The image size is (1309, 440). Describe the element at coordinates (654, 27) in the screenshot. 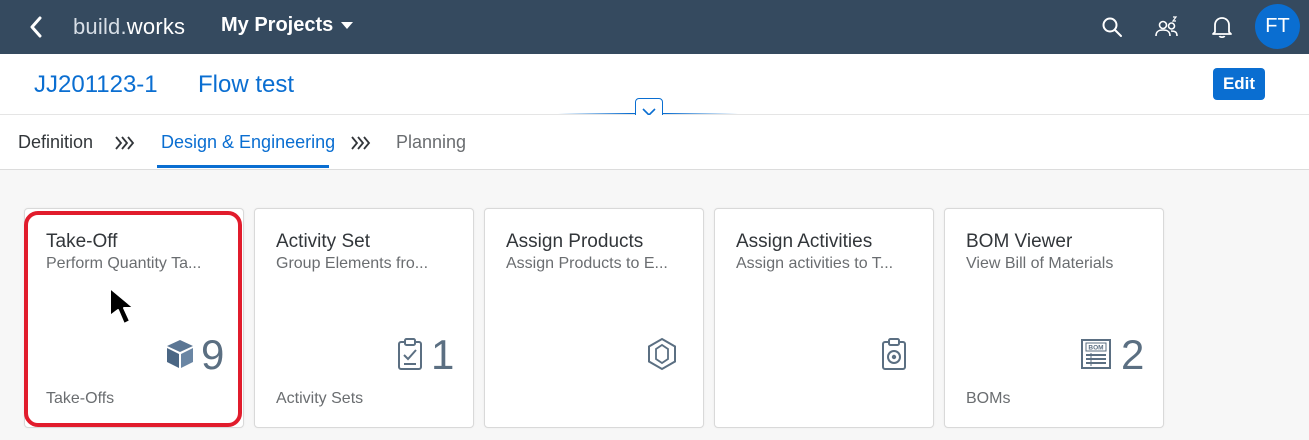

I see `shell-bar: build.works My Projects FT` at that location.